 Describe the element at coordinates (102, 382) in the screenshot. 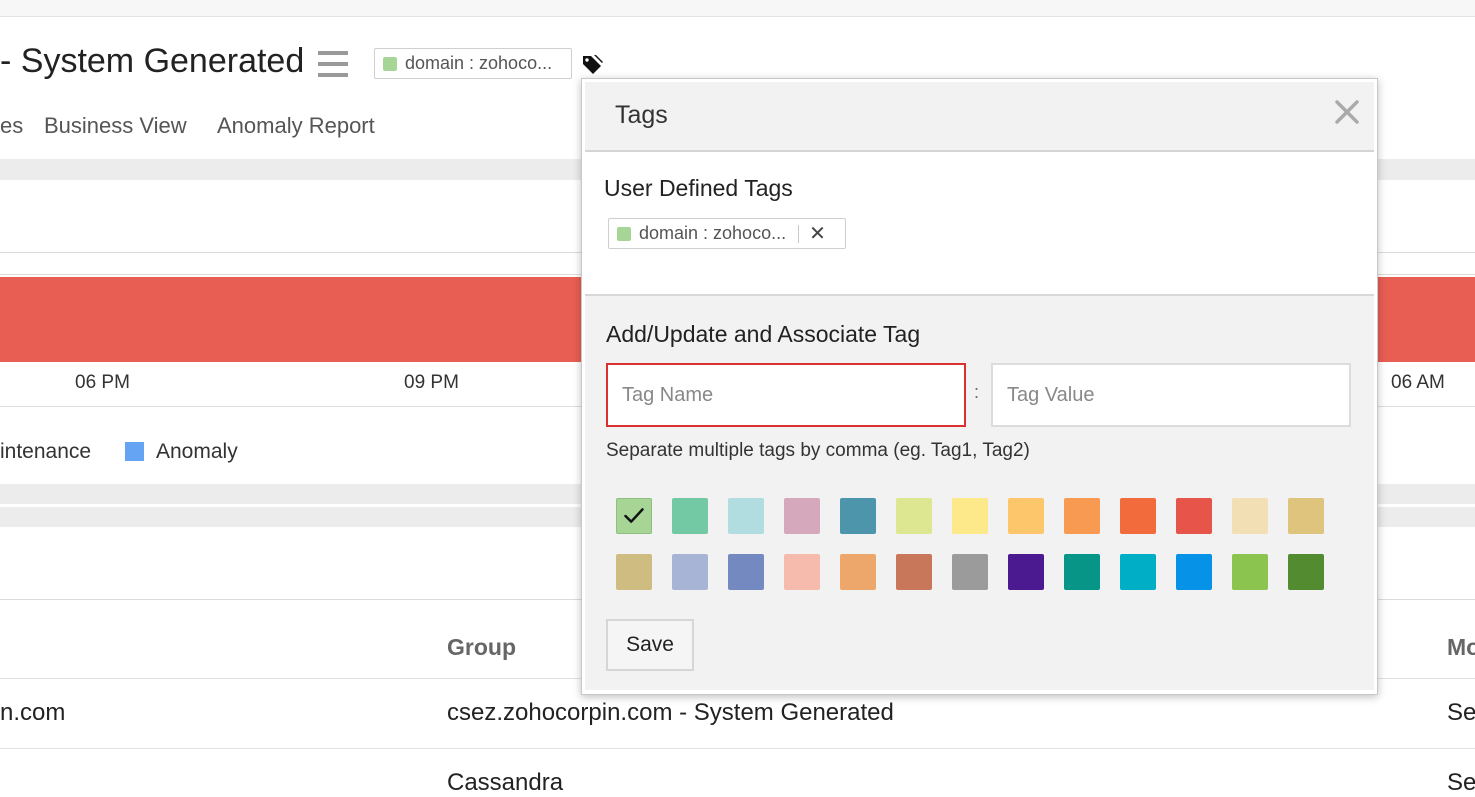

I see `time-label: 06 PM` at that location.